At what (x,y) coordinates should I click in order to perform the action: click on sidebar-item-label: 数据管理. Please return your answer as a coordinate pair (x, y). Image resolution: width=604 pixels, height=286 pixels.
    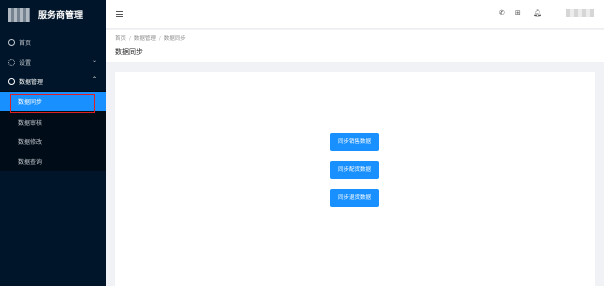
    Looking at the image, I should click on (31, 82).